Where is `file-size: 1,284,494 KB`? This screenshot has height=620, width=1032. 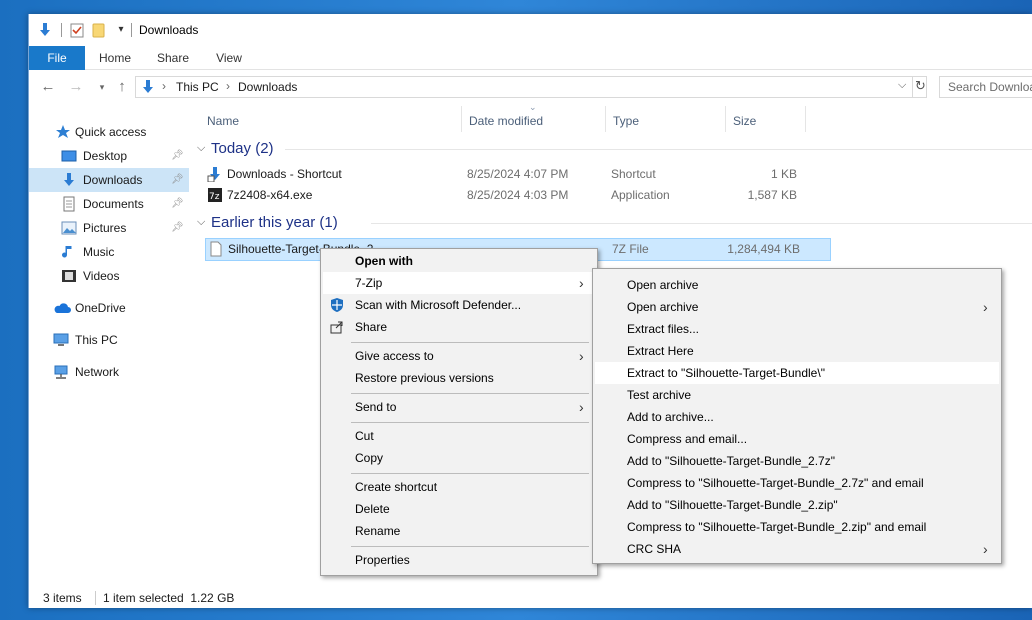
file-size: 1,284,494 KB is located at coordinates (763, 249).